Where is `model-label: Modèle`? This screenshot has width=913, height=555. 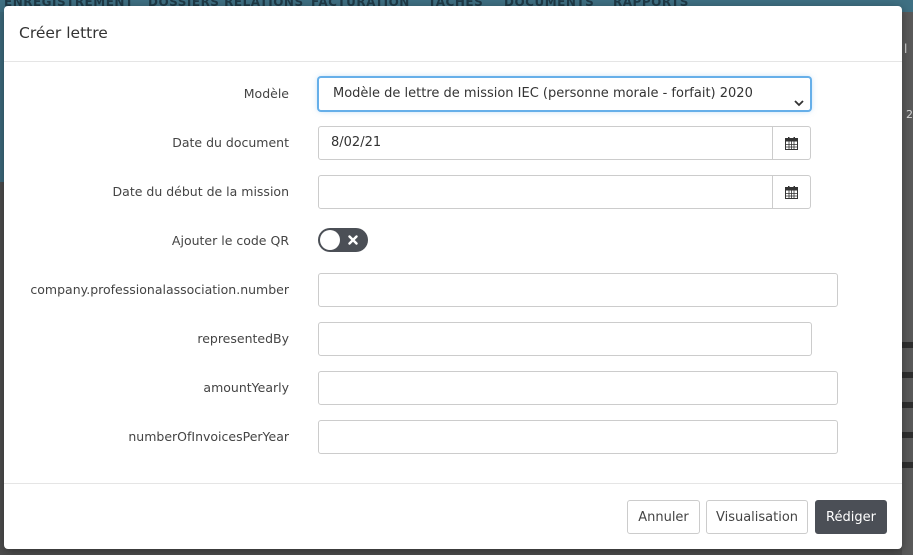 model-label: Modèle is located at coordinates (266, 93).